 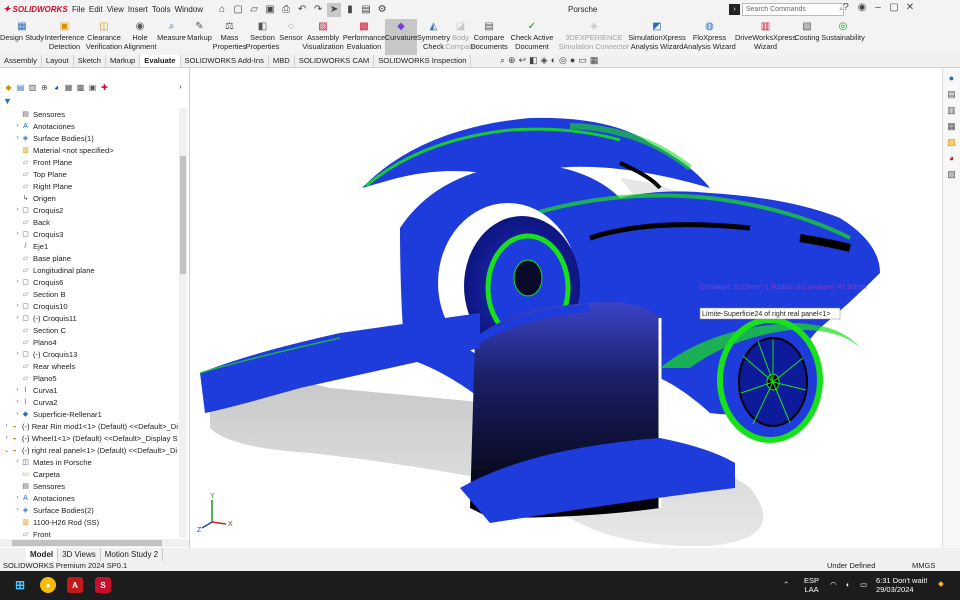 I want to click on tree-item: ▱ Section B, so click(x=89, y=294).